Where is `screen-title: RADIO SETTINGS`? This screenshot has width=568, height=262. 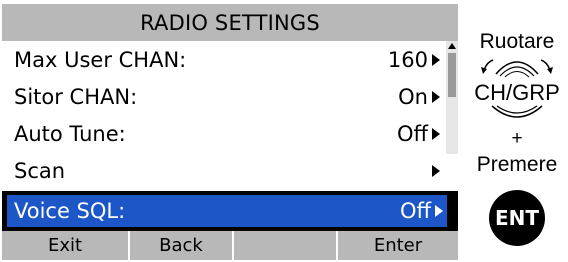
screen-title: RADIO SETTINGS is located at coordinates (230, 22).